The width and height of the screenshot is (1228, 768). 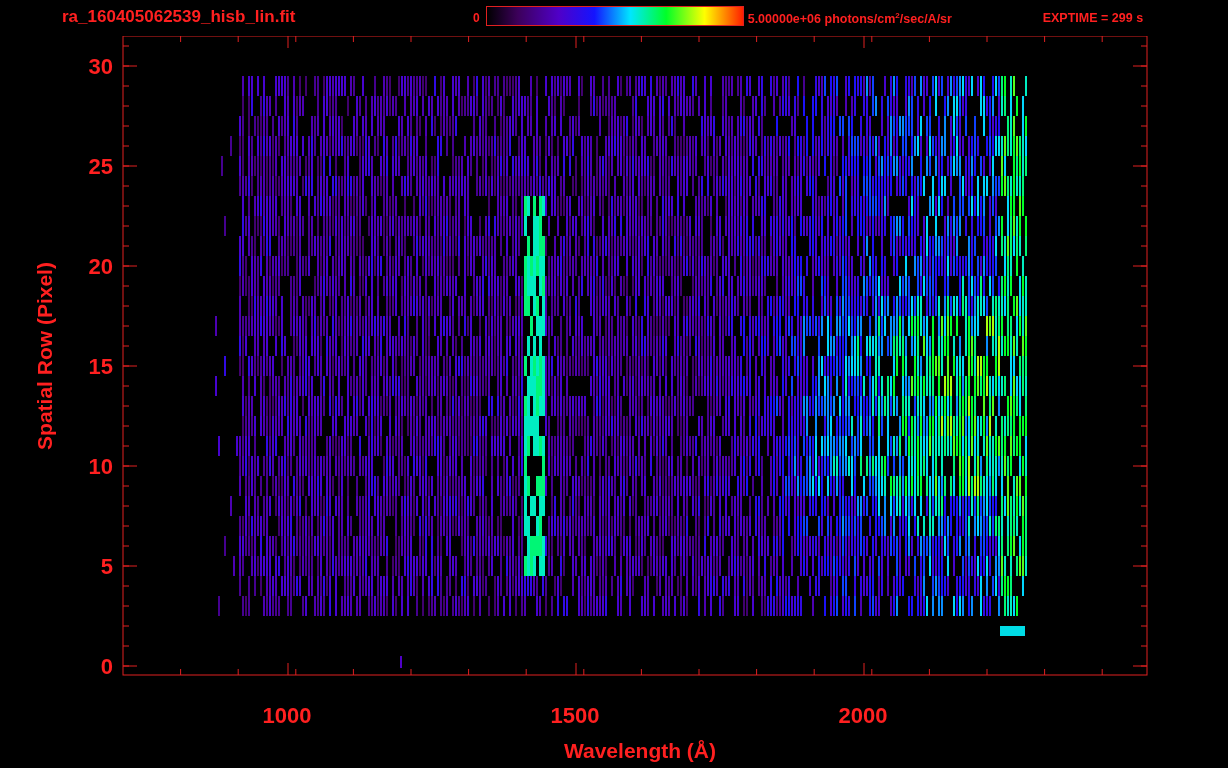 I want to click on exposure-time: EXPTIME = 299 s, so click(x=1093, y=18).